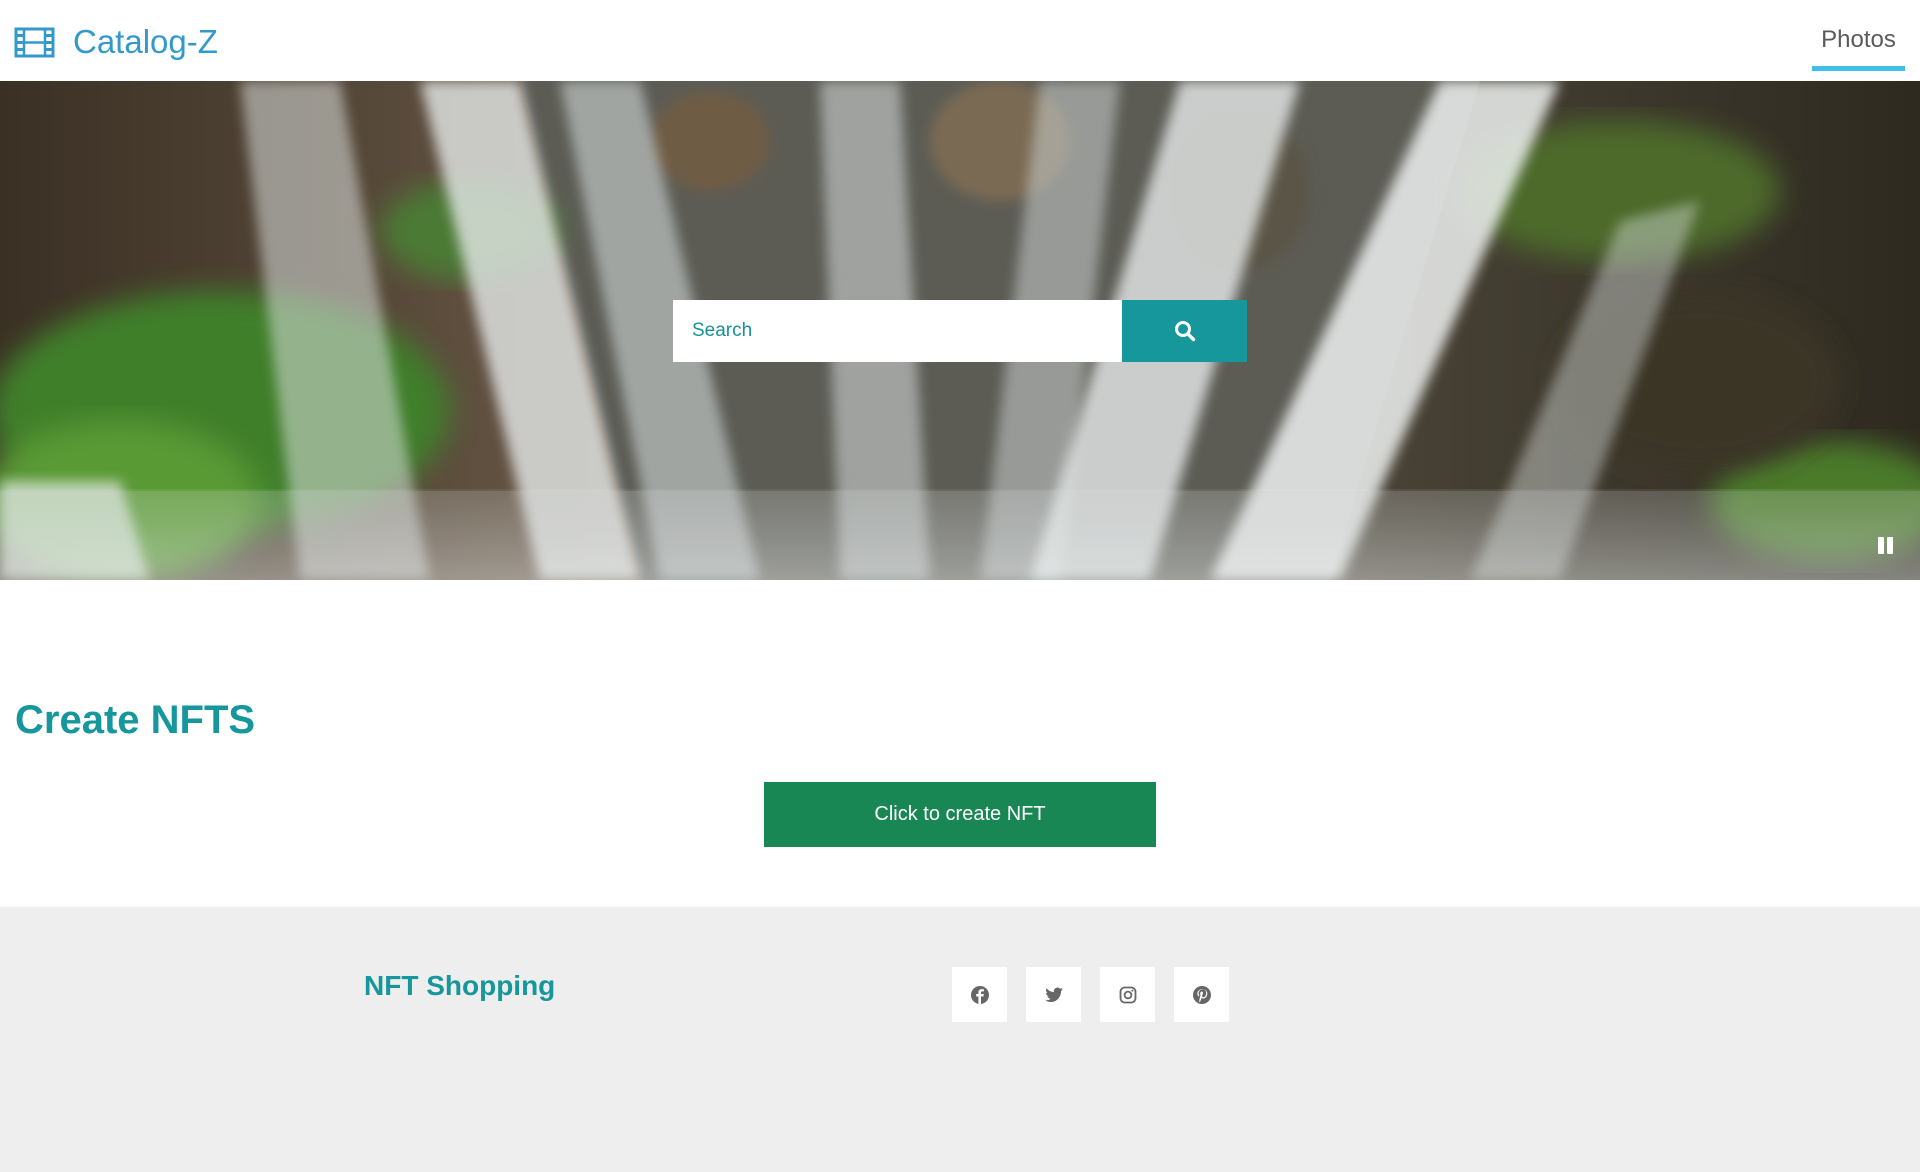 The width and height of the screenshot is (1920, 1172). I want to click on twitter-link, so click(1053, 994).